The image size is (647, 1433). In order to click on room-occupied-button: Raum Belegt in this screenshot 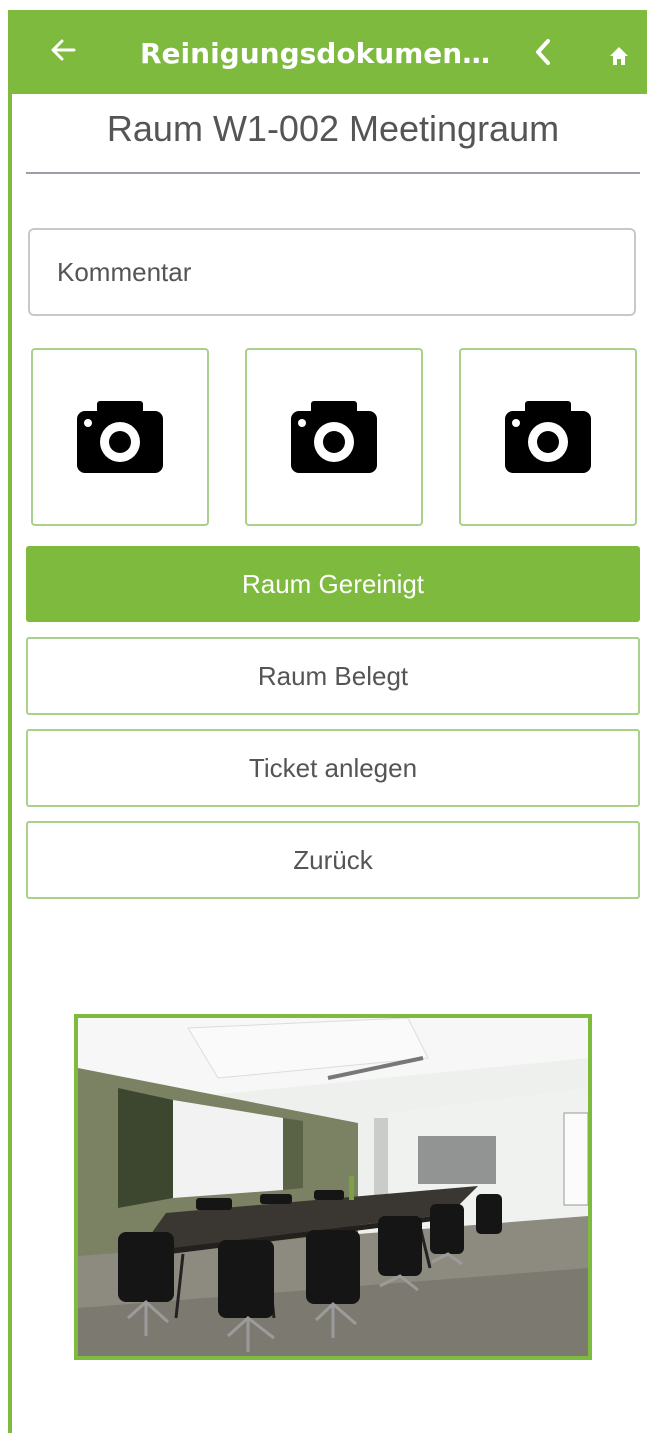, I will do `click(333, 676)`.